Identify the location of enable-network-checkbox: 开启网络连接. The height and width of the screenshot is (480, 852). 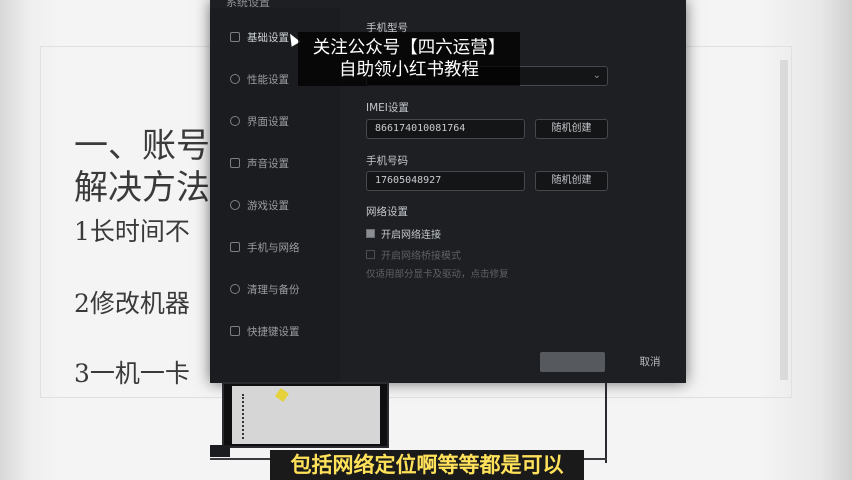
(403, 233).